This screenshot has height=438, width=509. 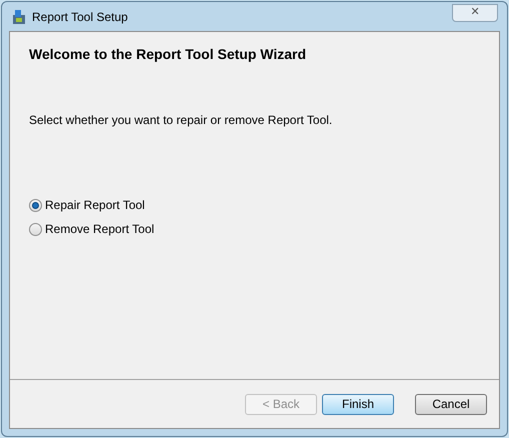 I want to click on instruction-text: Select whether you want to repair or remove Report Tool., so click(x=181, y=120).